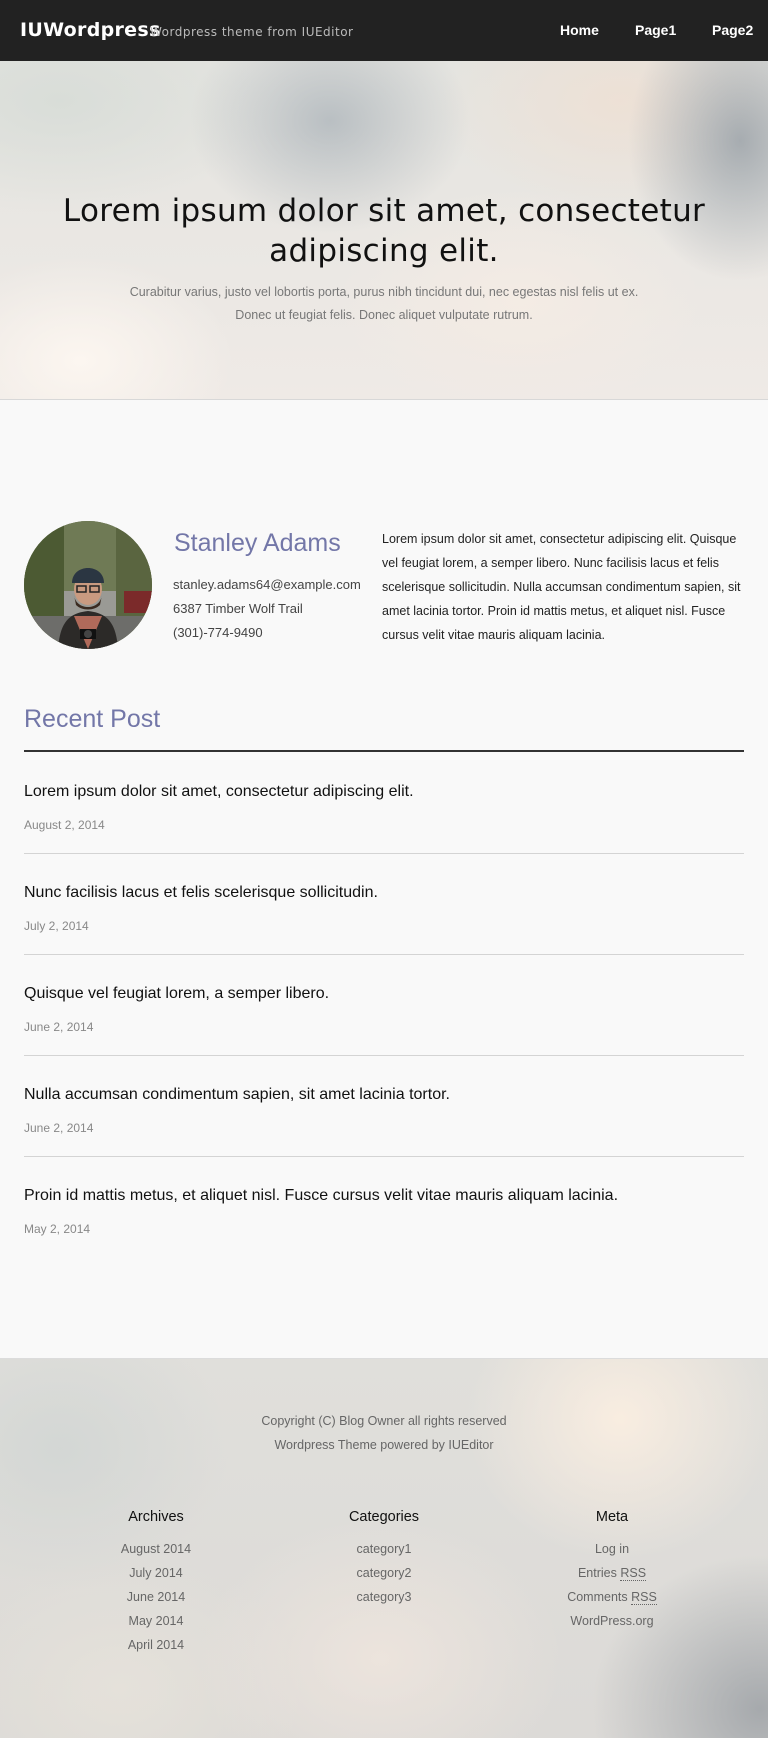  What do you see at coordinates (56, 926) in the screenshot?
I see `post-date: July 2, 2014` at bounding box center [56, 926].